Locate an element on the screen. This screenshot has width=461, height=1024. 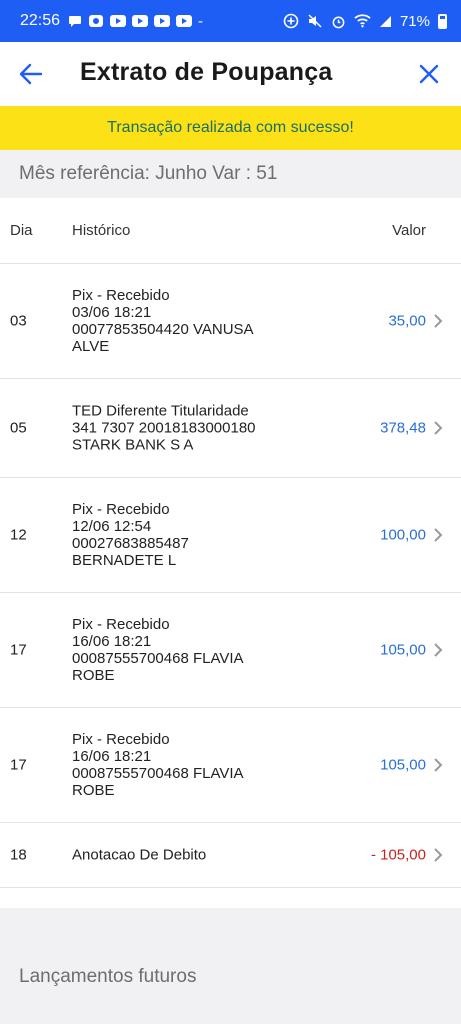
row-history-line: BERNADETE L is located at coordinates (124, 560).